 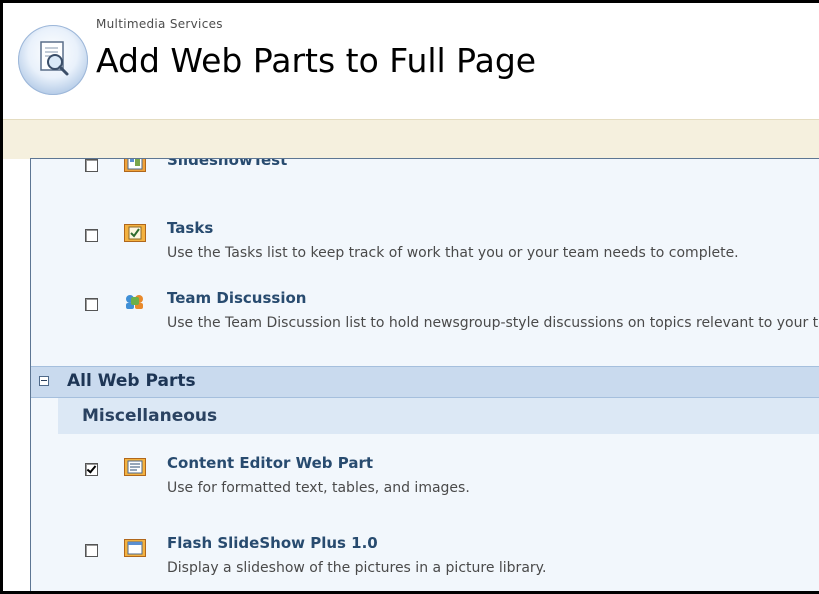 I want to click on page-title: Add Web Parts to Full Page, so click(x=316, y=60).